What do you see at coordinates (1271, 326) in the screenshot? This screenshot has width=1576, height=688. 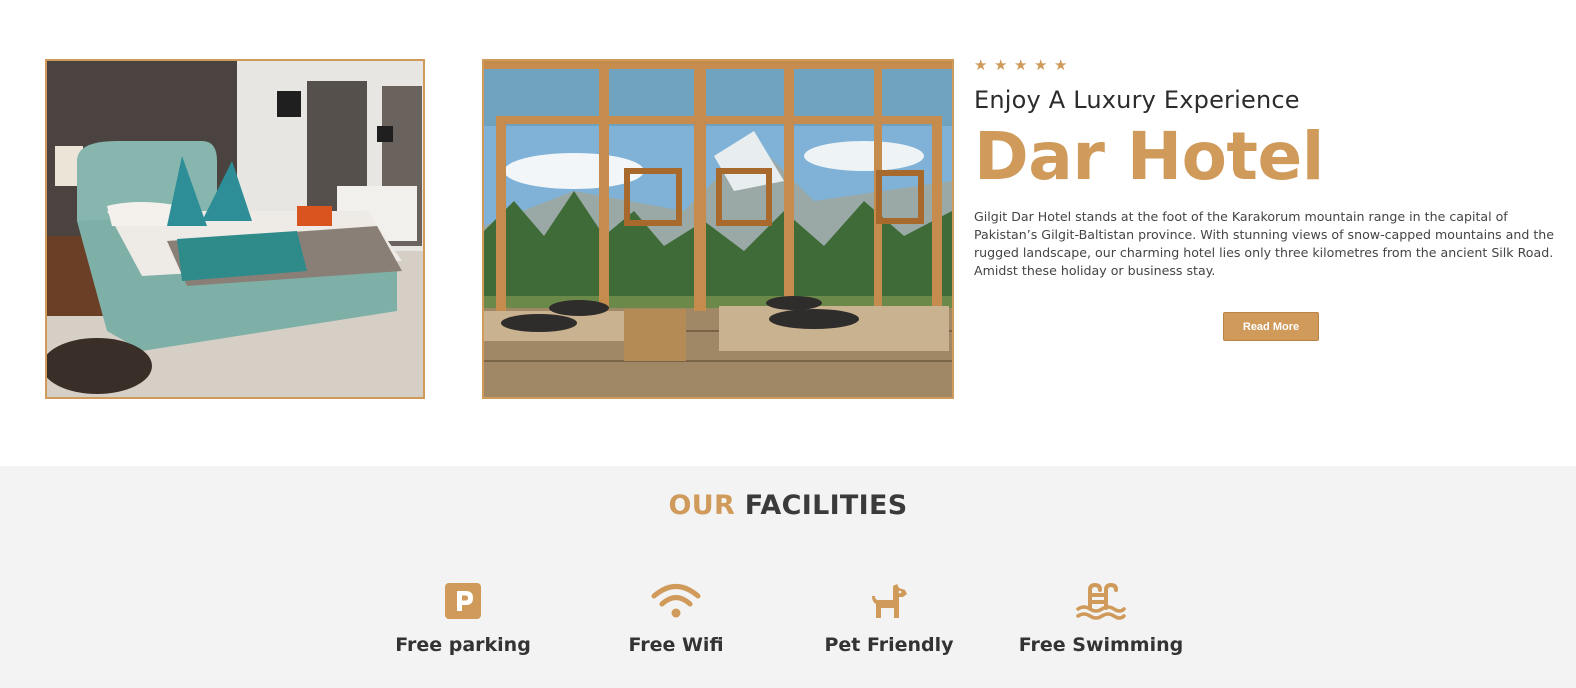 I see `read-more-button: Read More` at bounding box center [1271, 326].